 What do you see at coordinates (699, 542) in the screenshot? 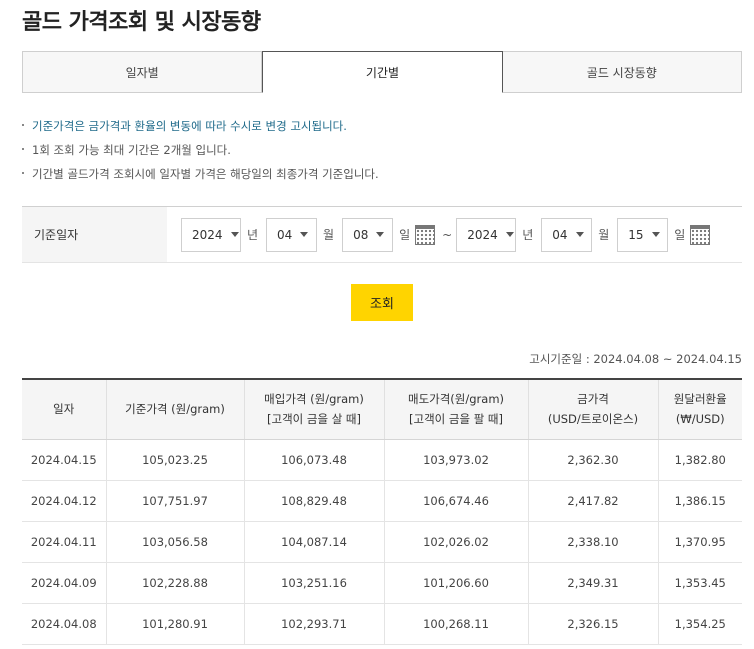
I see `cell-exchange-rate: 1,370.95` at bounding box center [699, 542].